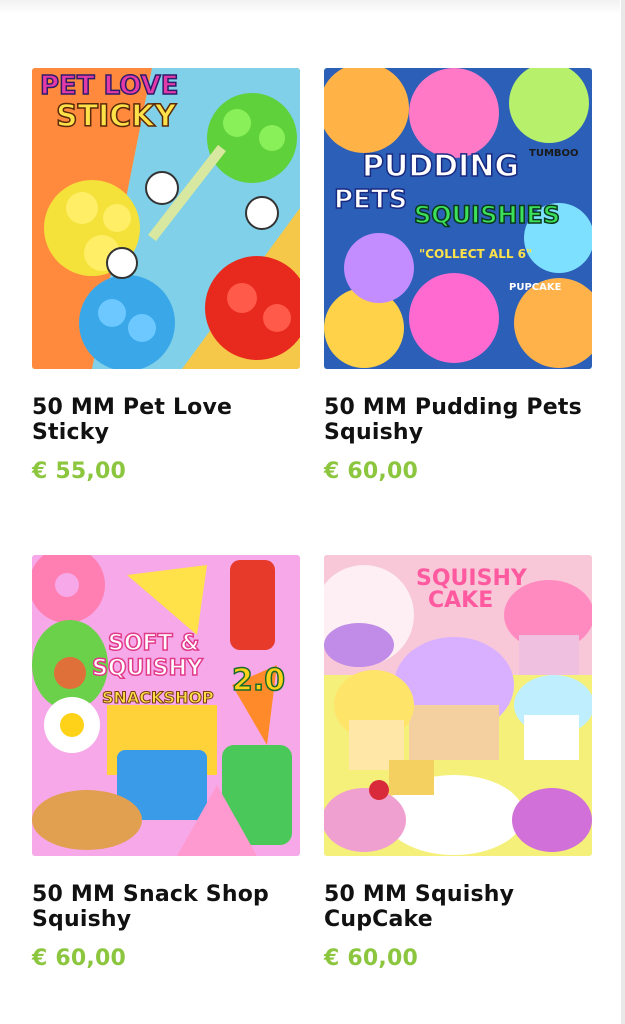  What do you see at coordinates (459, 420) in the screenshot?
I see `product-name: 50 MM Pudding Pets Squishy` at bounding box center [459, 420].